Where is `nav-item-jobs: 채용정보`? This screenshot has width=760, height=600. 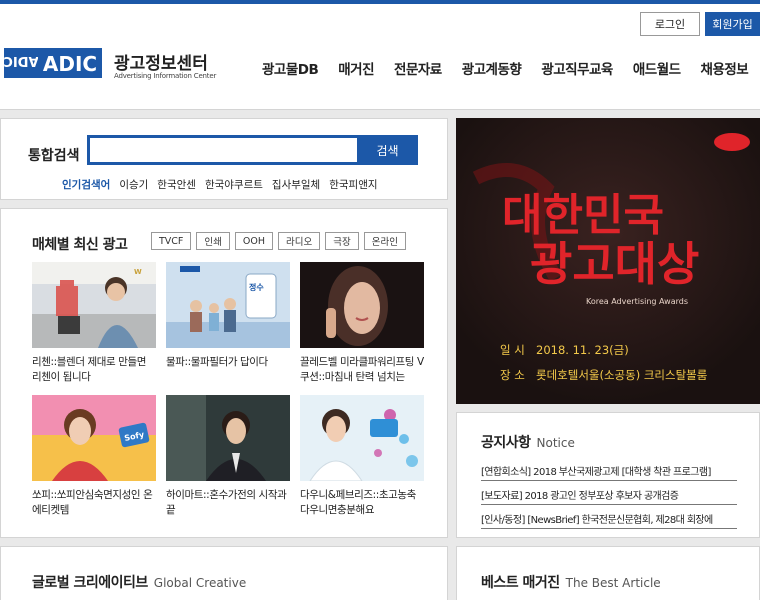
nav-item-jobs: 채용정보 is located at coordinates (725, 68).